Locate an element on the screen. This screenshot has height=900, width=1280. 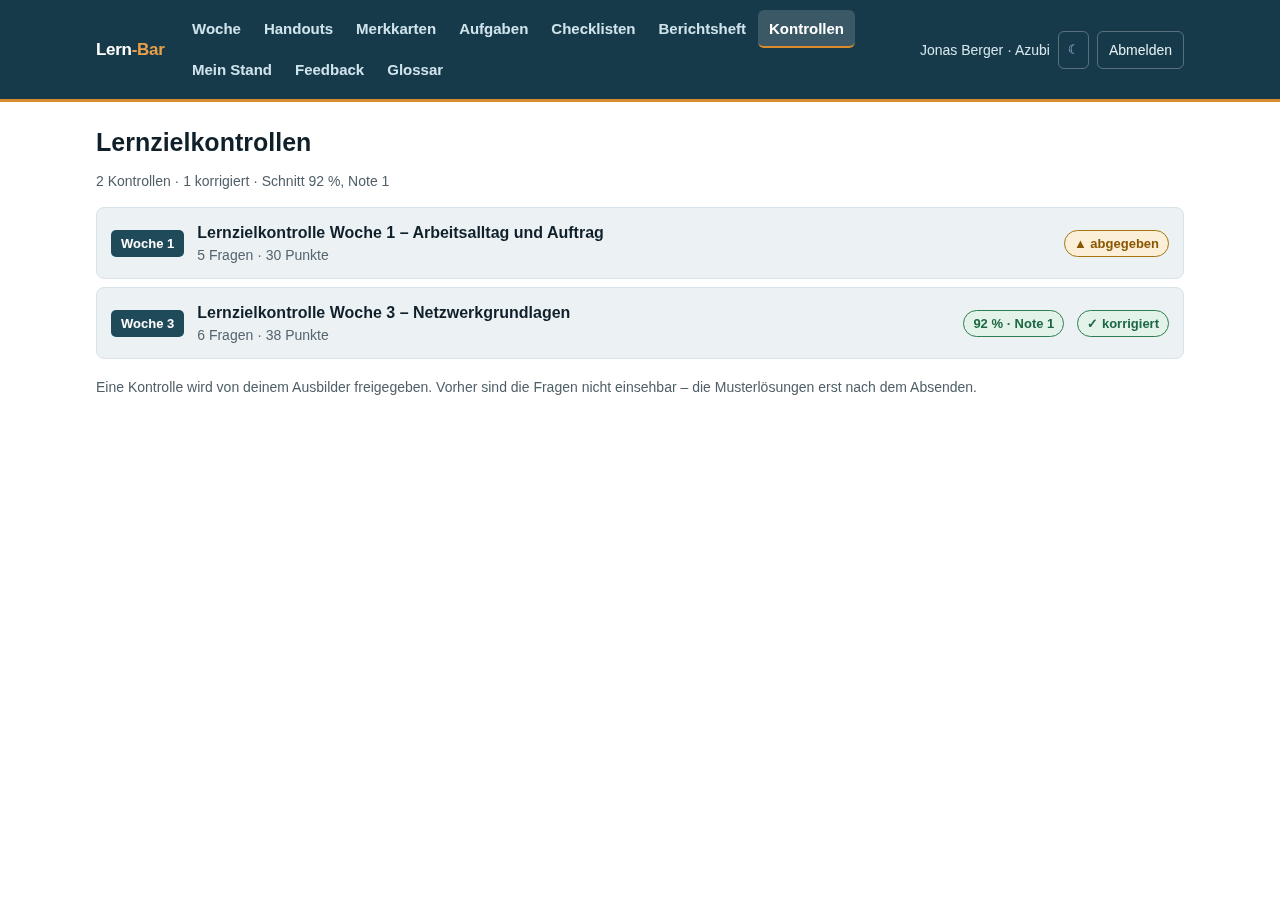
nav-tab: Checklisten is located at coordinates (593, 29).